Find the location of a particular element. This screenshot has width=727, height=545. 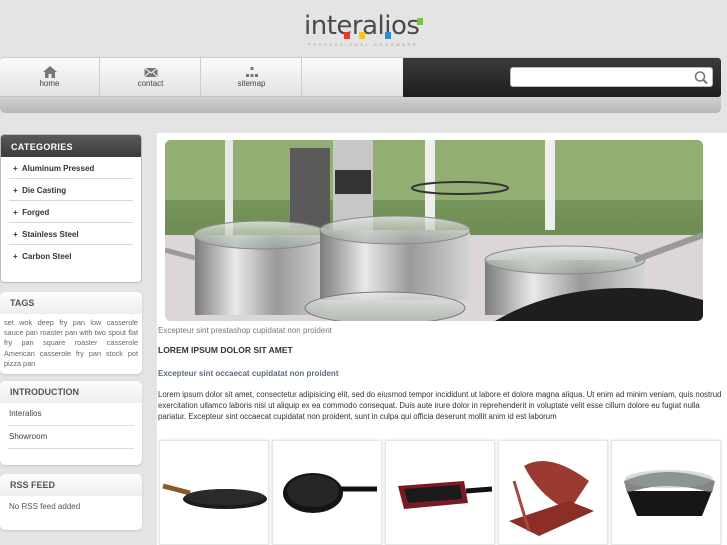

search-area is located at coordinates (562, 77).